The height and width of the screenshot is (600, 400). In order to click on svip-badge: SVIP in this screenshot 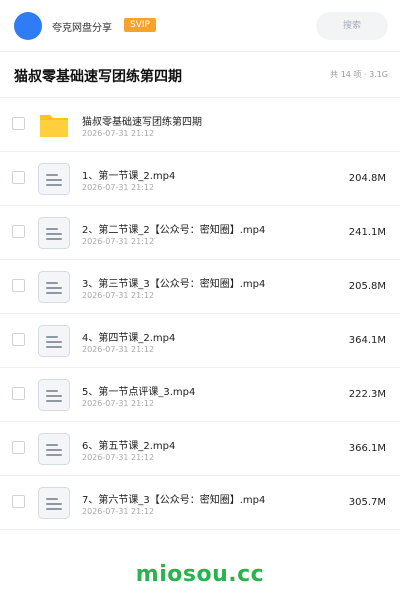, I will do `click(140, 25)`.